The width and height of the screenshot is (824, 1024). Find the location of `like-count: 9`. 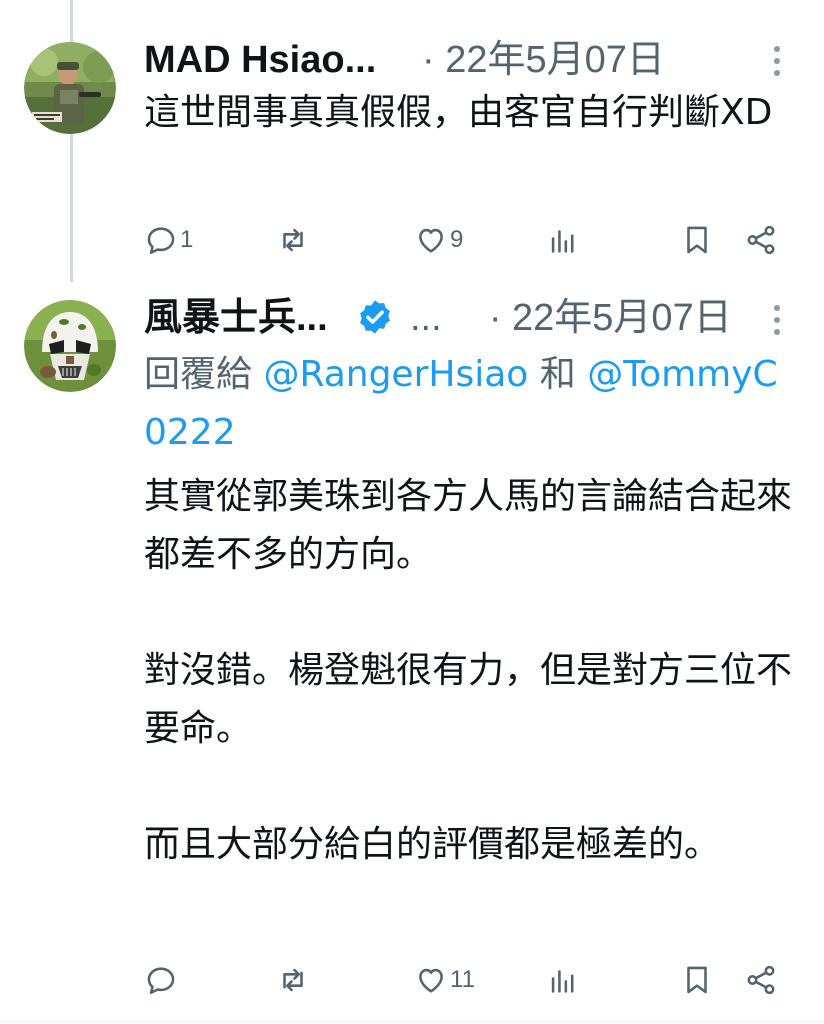

like-count: 9 is located at coordinates (457, 239).